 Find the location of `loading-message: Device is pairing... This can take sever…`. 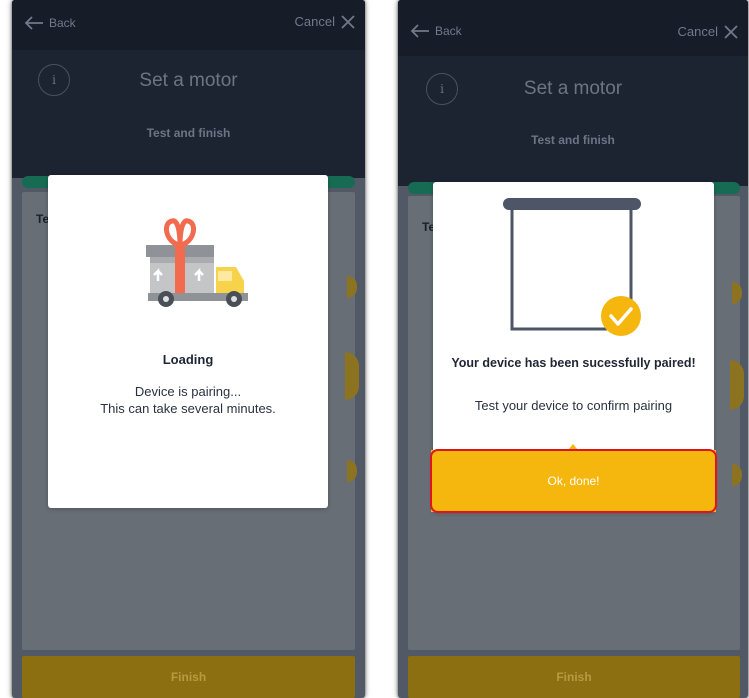

loading-message: Device is pairing... This can take sever… is located at coordinates (188, 401).